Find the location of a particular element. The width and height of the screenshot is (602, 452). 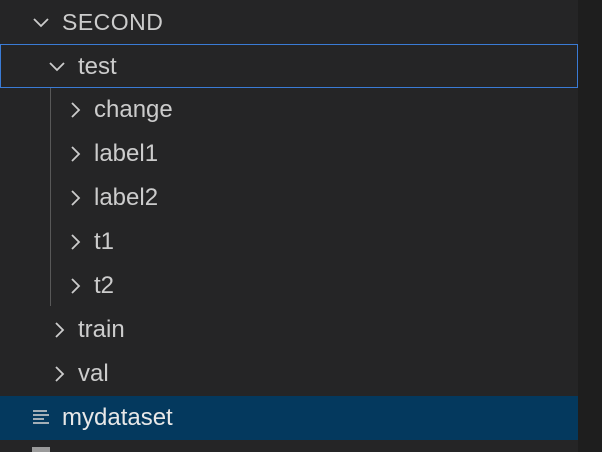

file-icon is located at coordinates (41, 449).